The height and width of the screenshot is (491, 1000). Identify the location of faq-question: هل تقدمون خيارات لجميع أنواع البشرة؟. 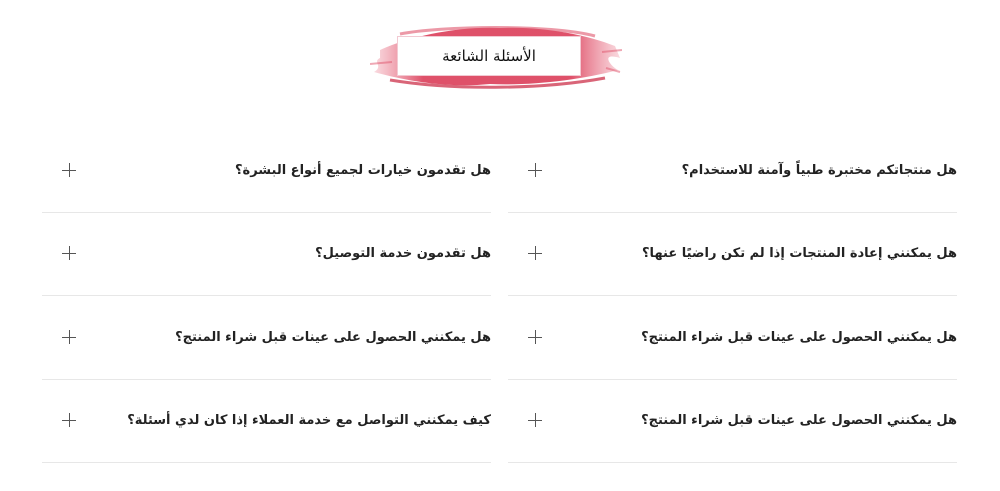
(363, 171).